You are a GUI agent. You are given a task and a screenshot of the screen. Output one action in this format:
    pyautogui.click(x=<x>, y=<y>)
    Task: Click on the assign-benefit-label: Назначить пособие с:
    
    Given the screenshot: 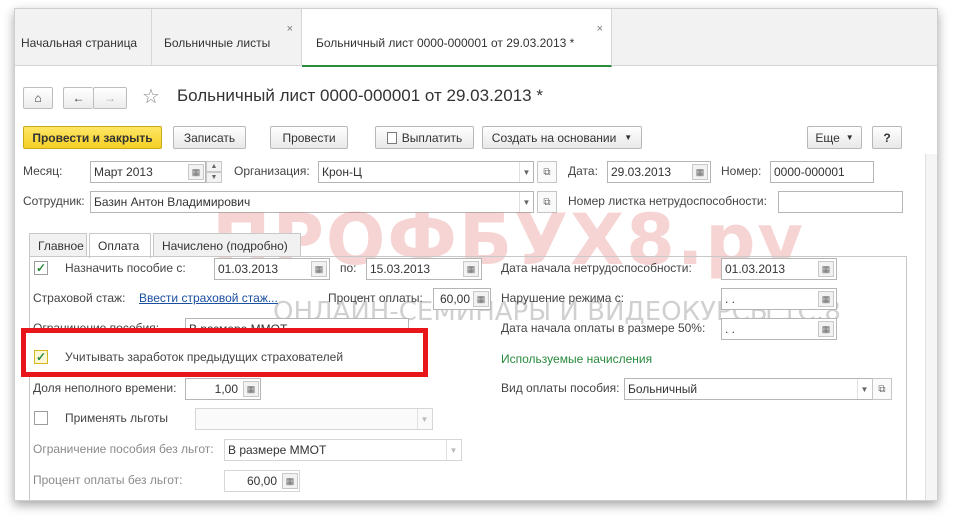 What is the action you would take?
    pyautogui.click(x=125, y=268)
    